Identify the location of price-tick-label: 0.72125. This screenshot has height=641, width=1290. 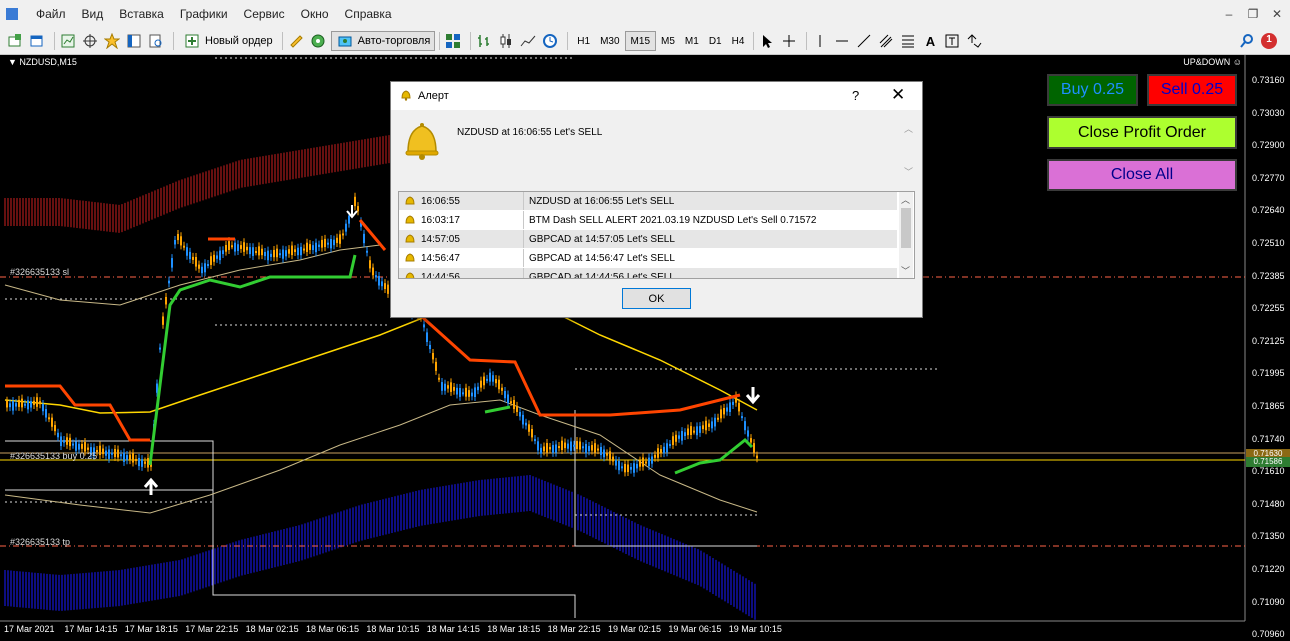
(1268, 340).